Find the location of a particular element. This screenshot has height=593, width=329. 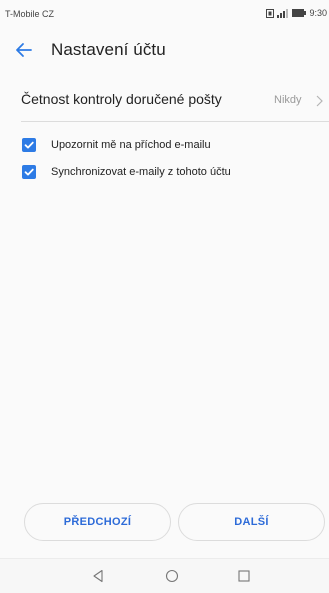

sync-email-label: Synchronizovat e-maily z tohoto účtu is located at coordinates (141, 172).